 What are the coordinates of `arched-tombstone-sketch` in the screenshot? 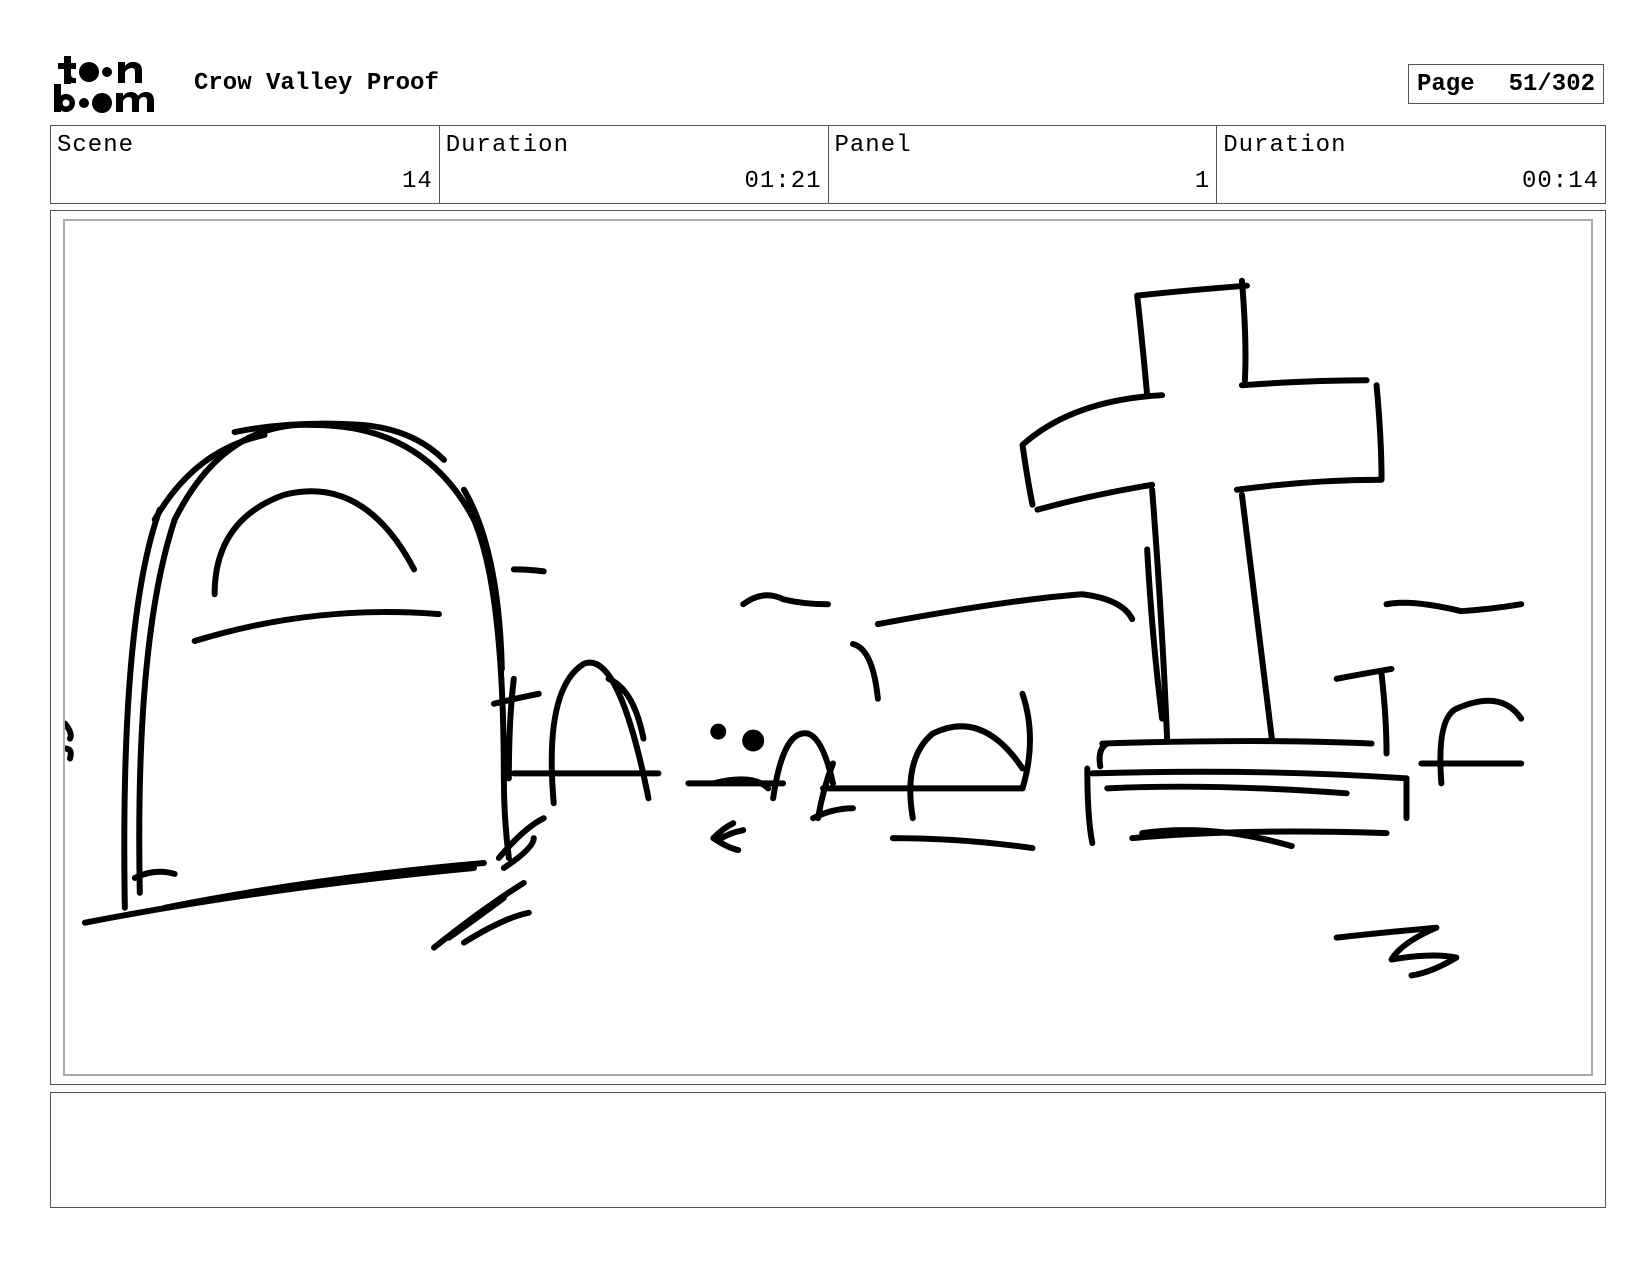 It's located at (314, 685).